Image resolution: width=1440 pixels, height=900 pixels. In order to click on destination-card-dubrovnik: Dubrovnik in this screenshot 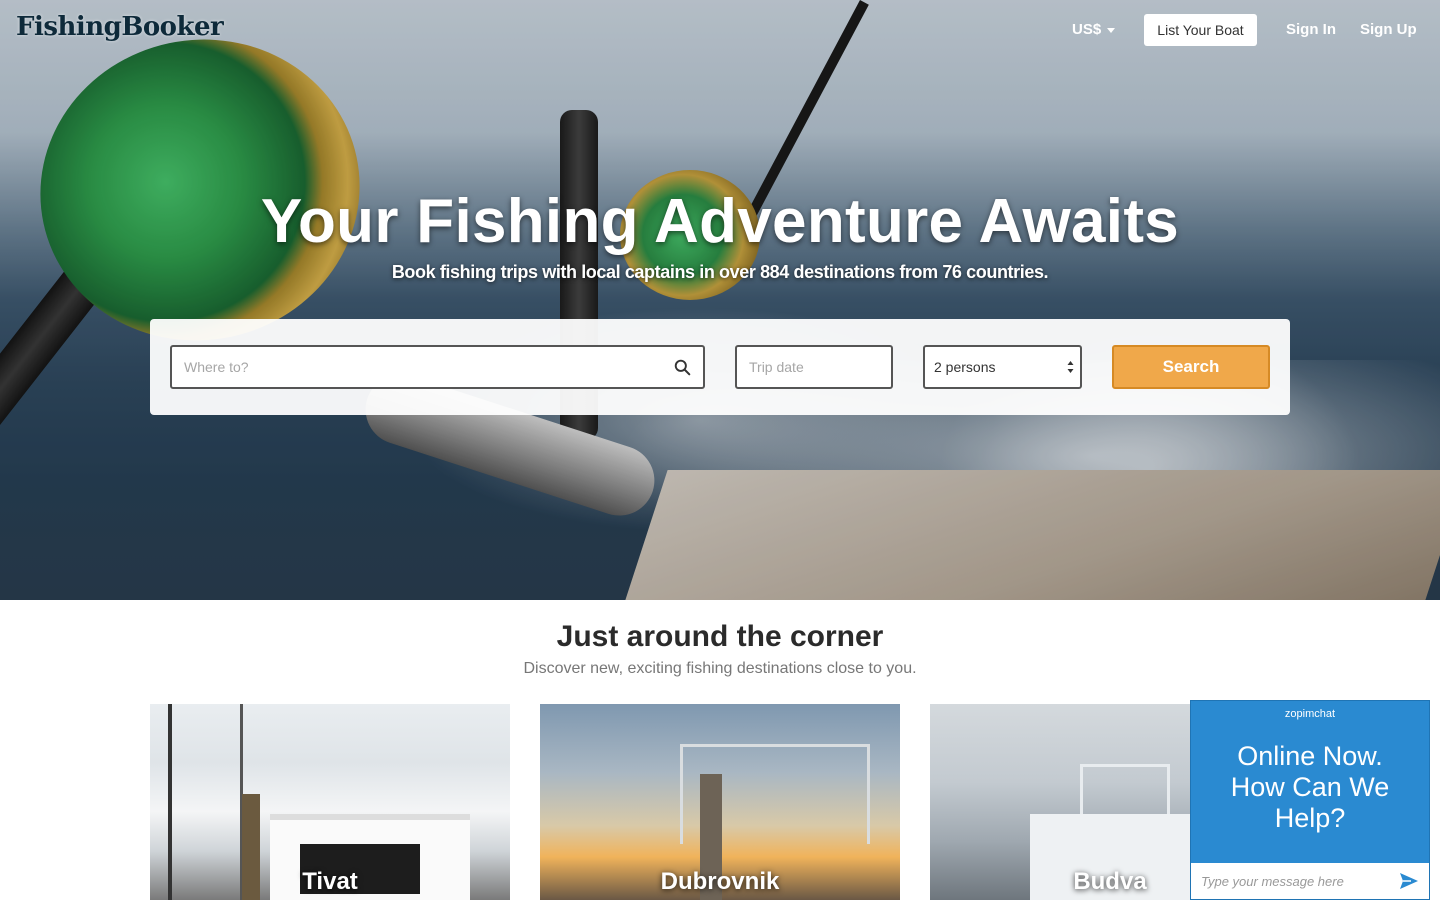, I will do `click(720, 802)`.